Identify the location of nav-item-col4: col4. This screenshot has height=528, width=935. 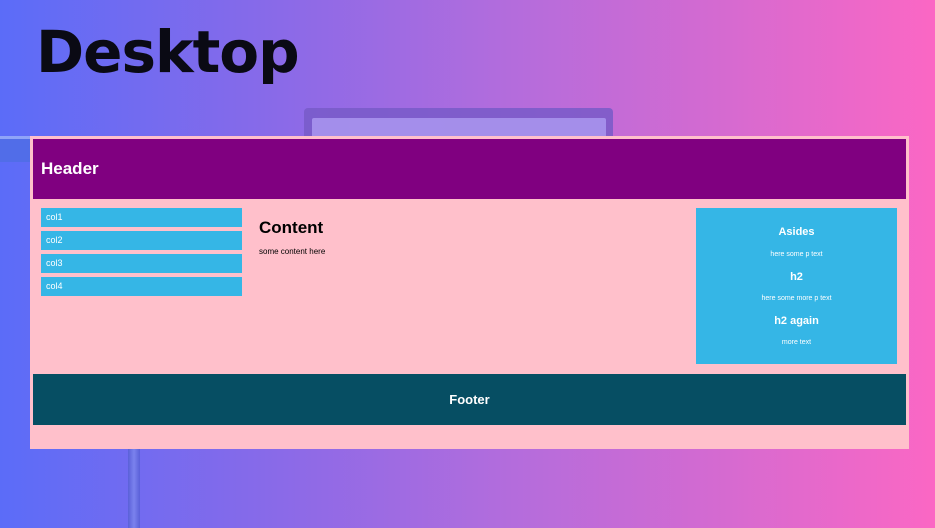
(141, 286).